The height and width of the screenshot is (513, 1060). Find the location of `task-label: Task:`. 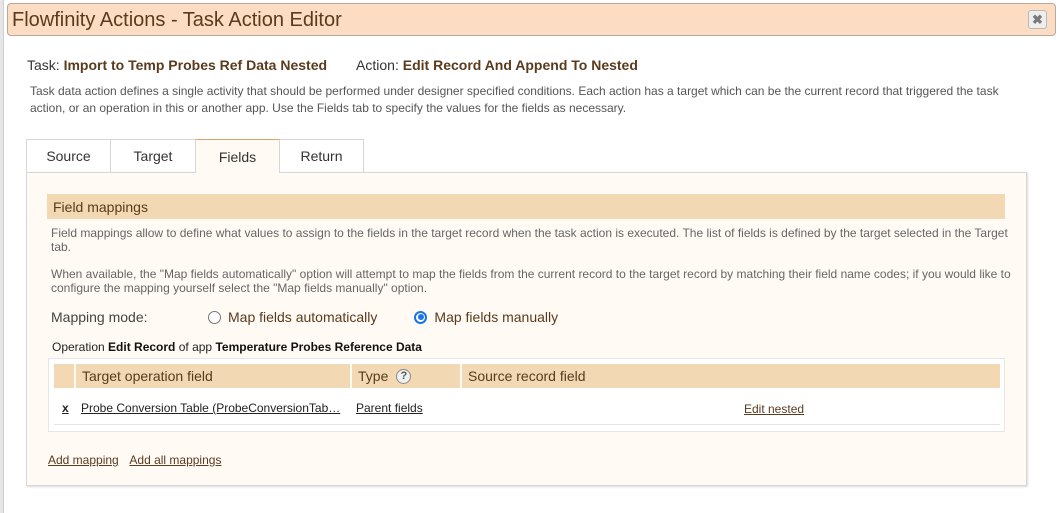

task-label: Task: is located at coordinates (43, 65).